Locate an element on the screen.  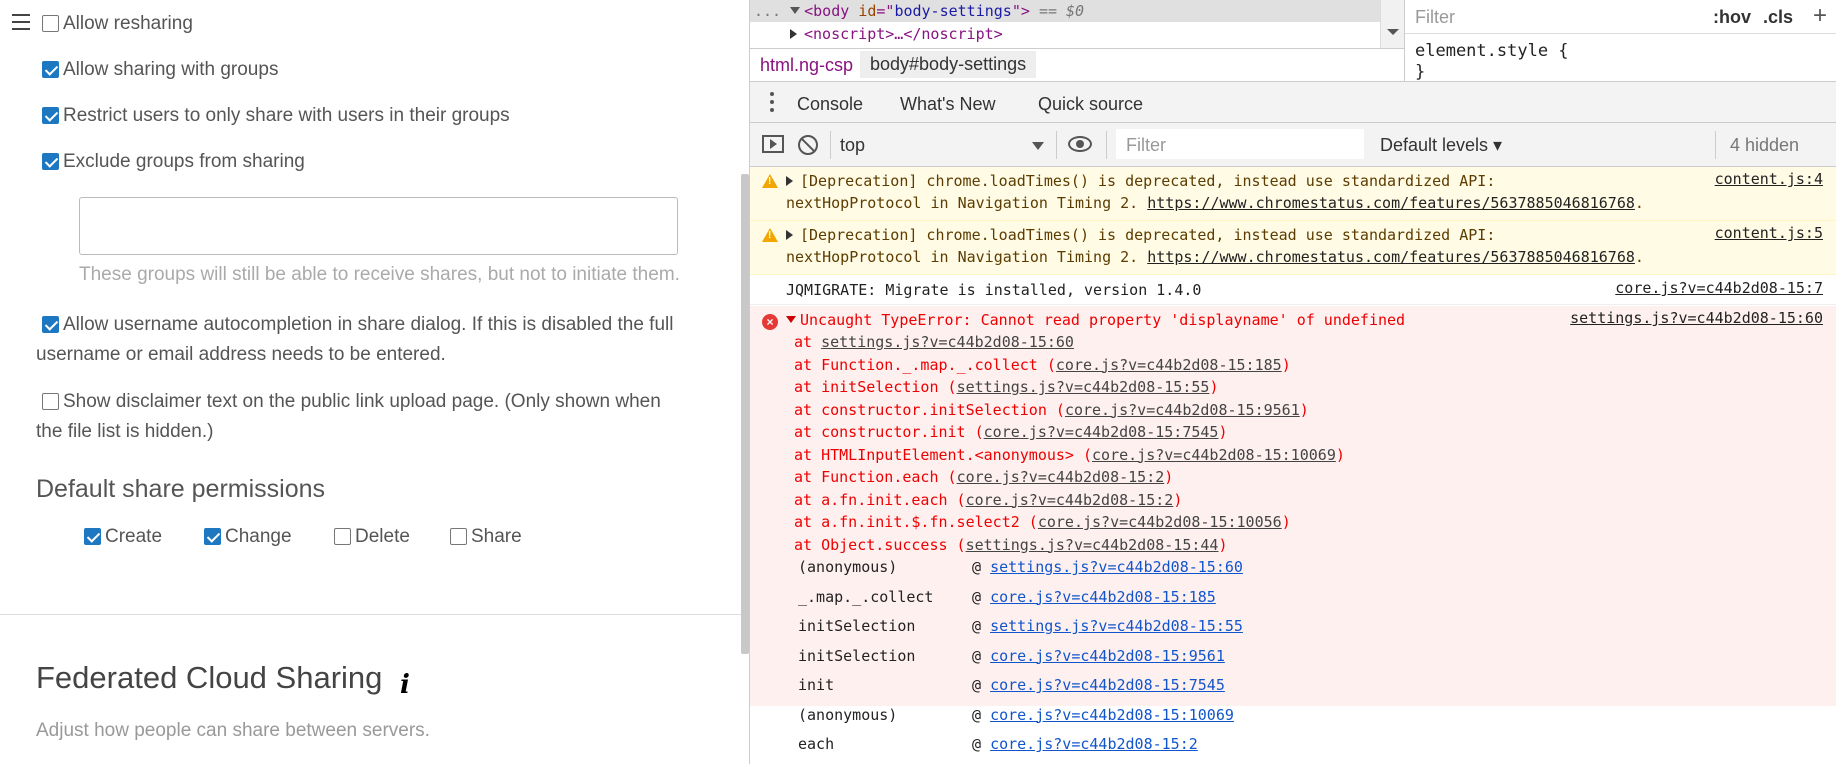
trace-source-link: core.js?v=c44b2d08-15:2 is located at coordinates (1094, 744).